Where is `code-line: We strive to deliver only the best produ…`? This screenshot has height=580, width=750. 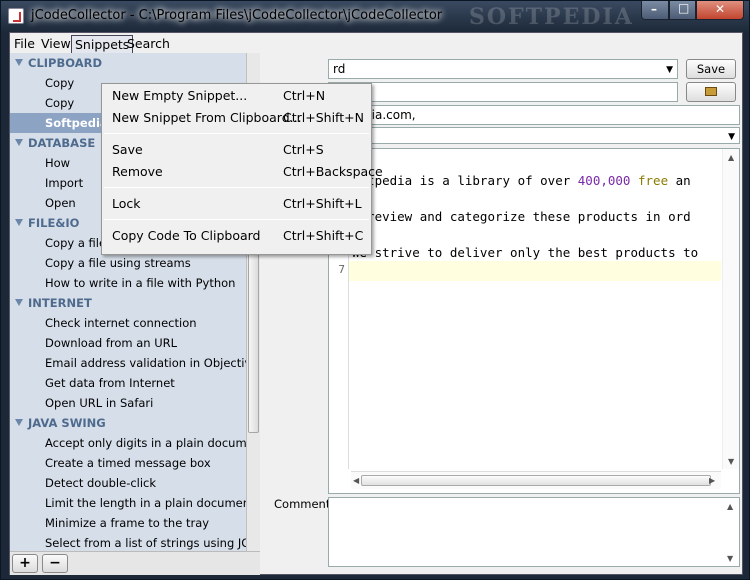
code-line: We strive to deliver only the best produ… is located at coordinates (525, 252).